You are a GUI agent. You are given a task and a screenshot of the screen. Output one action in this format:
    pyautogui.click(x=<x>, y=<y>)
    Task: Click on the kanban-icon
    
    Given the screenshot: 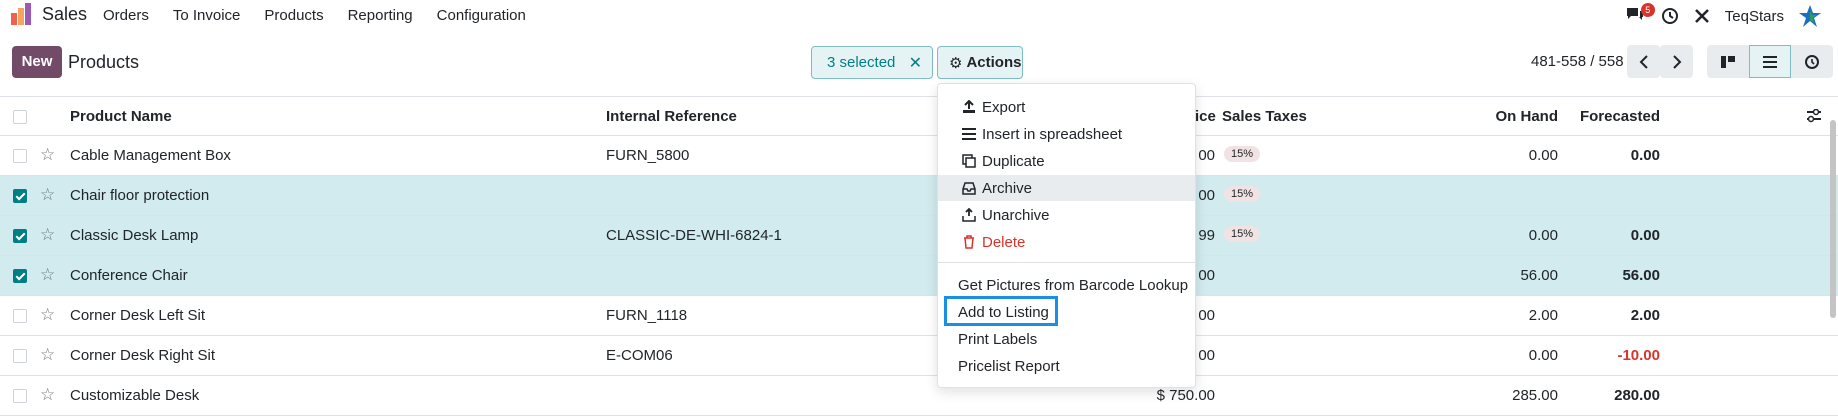 What is the action you would take?
    pyautogui.click(x=1728, y=61)
    